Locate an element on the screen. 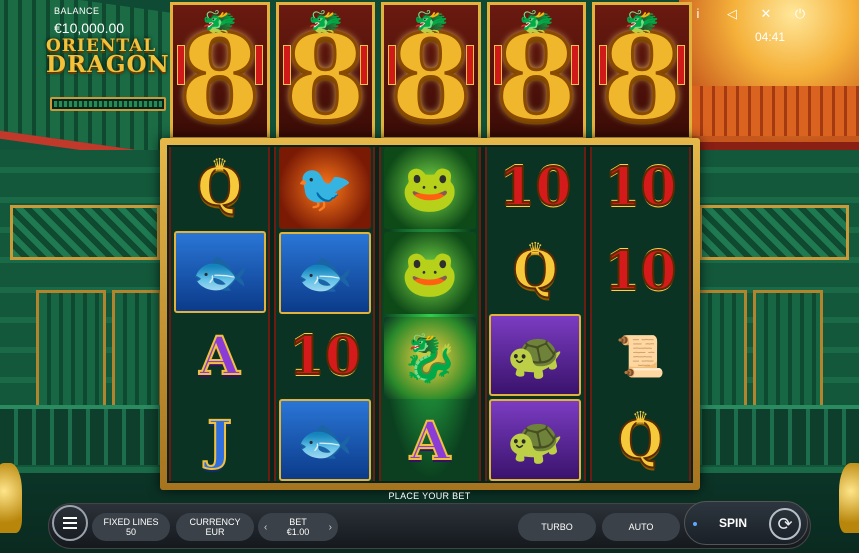 Image resolution: width=859 pixels, height=553 pixels. spin-button: SPIN ⟳ is located at coordinates (746, 523).